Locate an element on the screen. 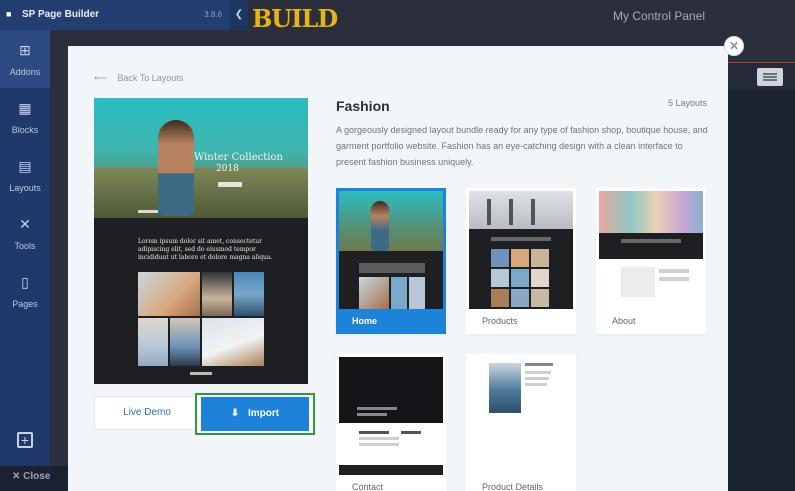  layout-card-products: Products is located at coordinates (521, 261).